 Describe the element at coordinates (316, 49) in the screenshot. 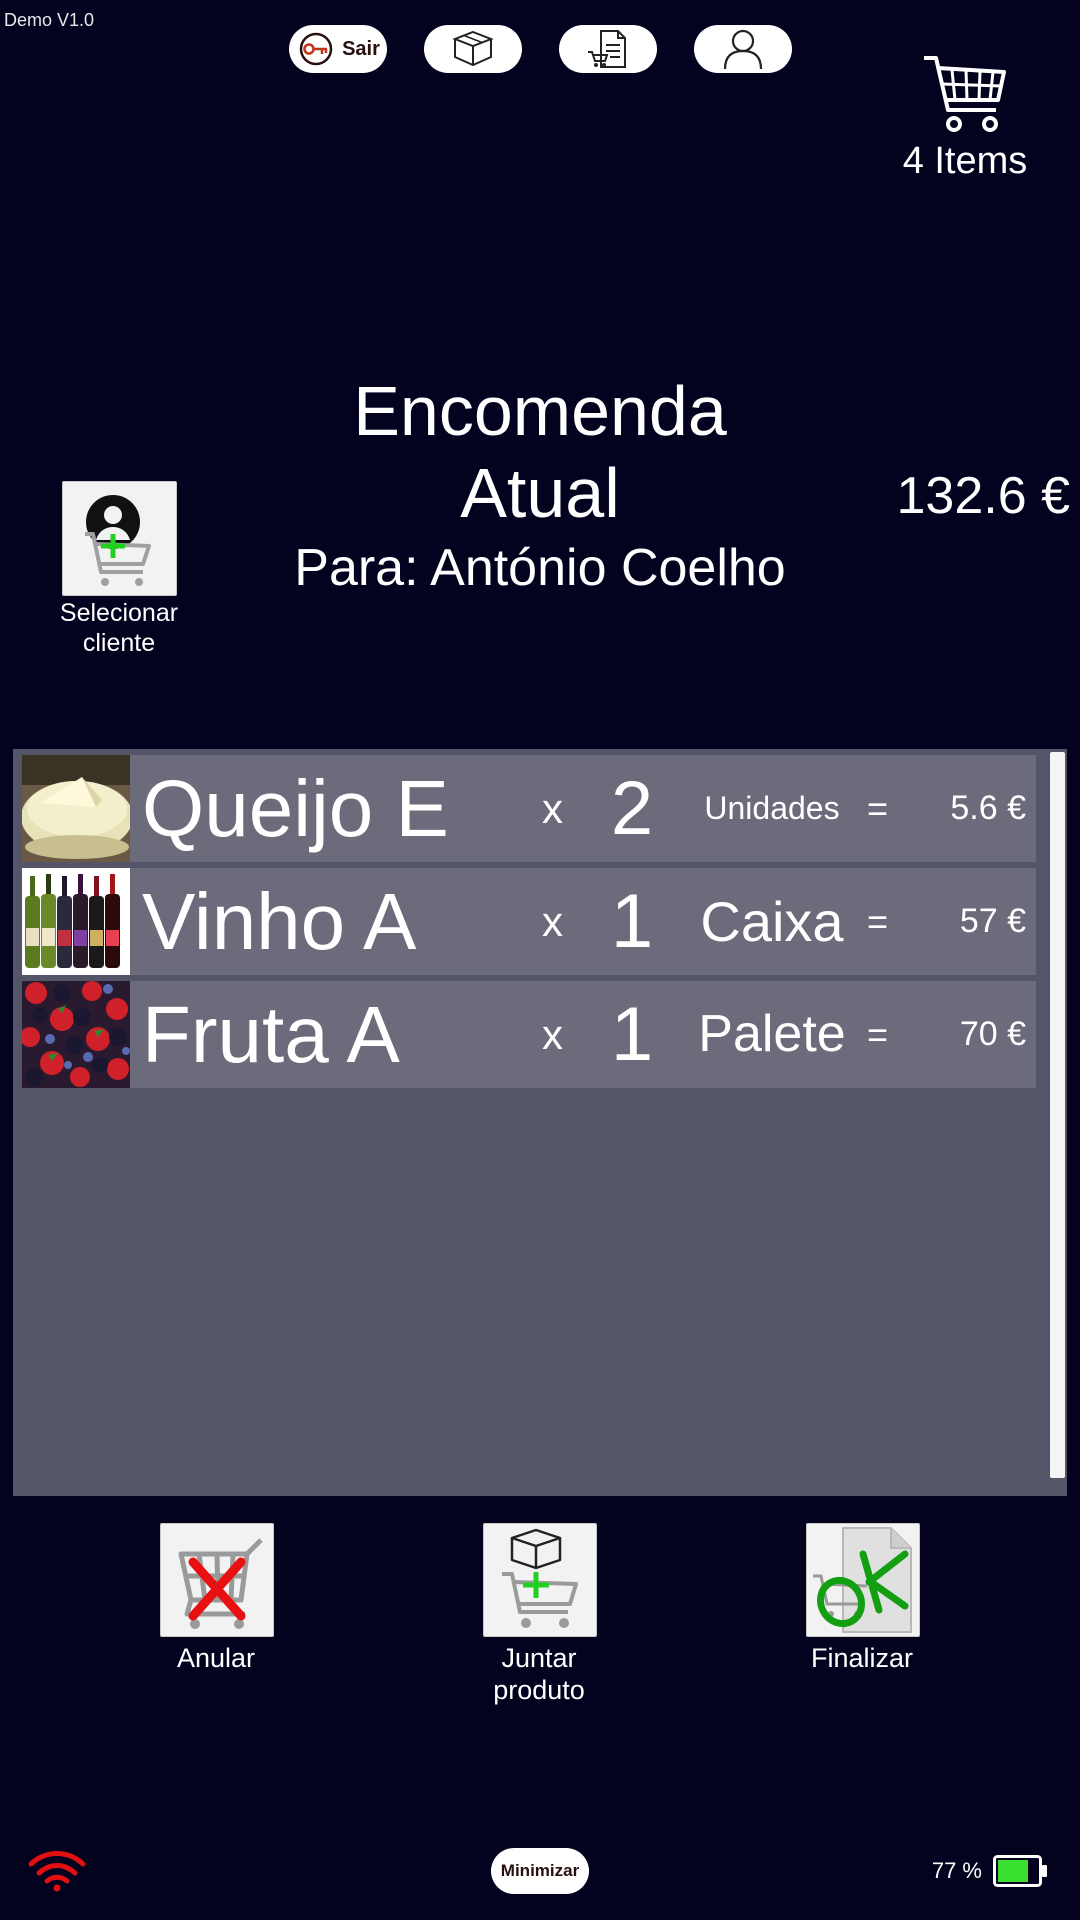

I see `key-icon` at that location.